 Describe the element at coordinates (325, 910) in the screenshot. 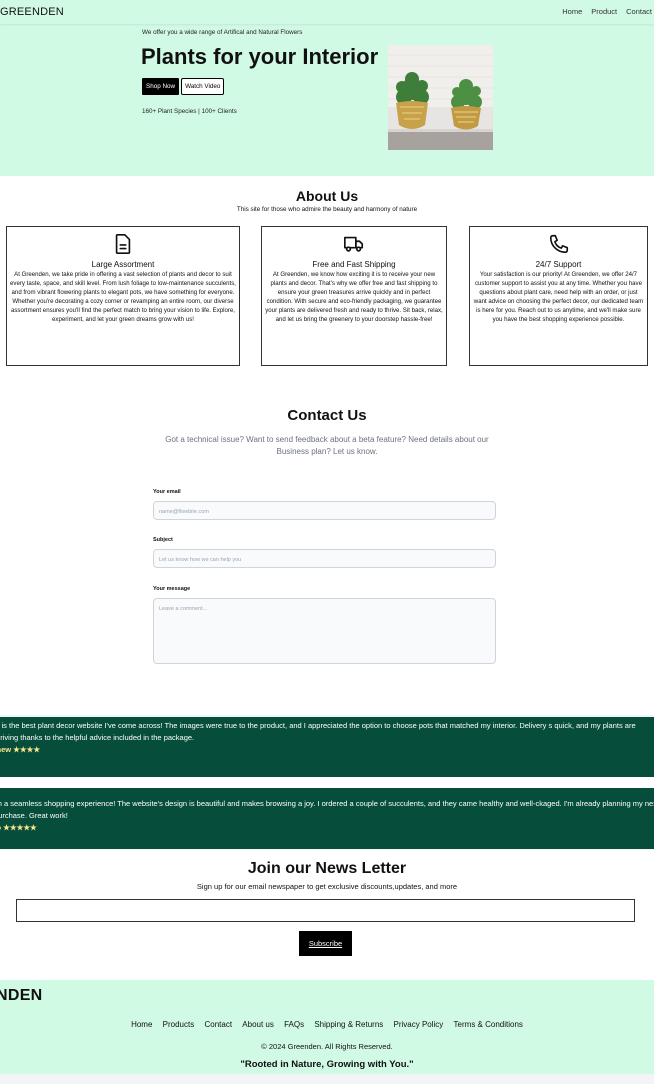

I see `newsletter-email-input` at that location.